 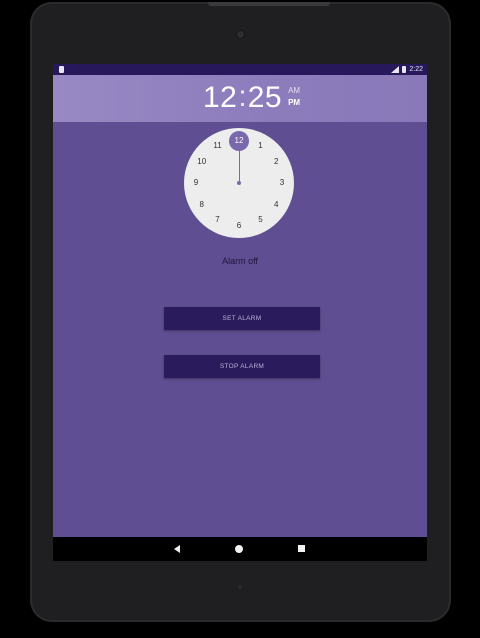 I want to click on minute-value: 25, so click(x=265, y=98).